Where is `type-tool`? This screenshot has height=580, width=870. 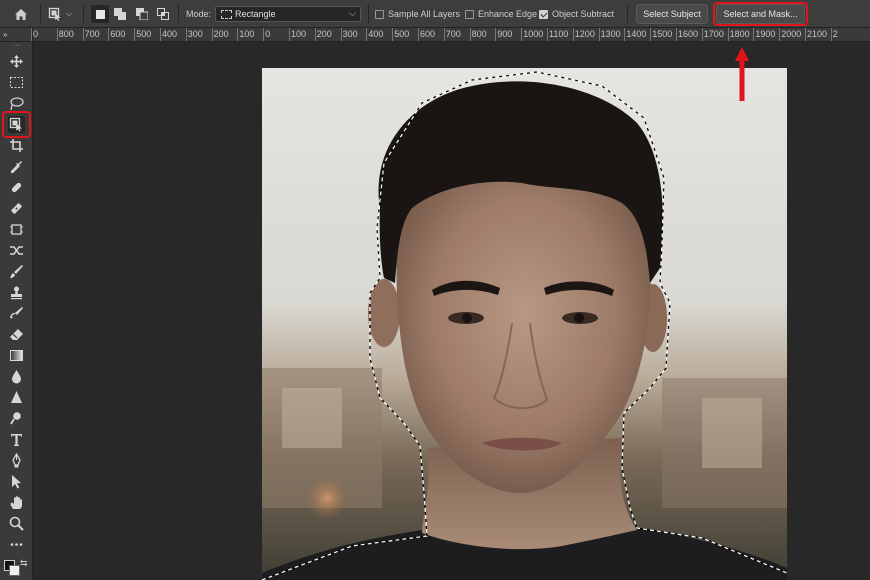
type-tool is located at coordinates (16, 439).